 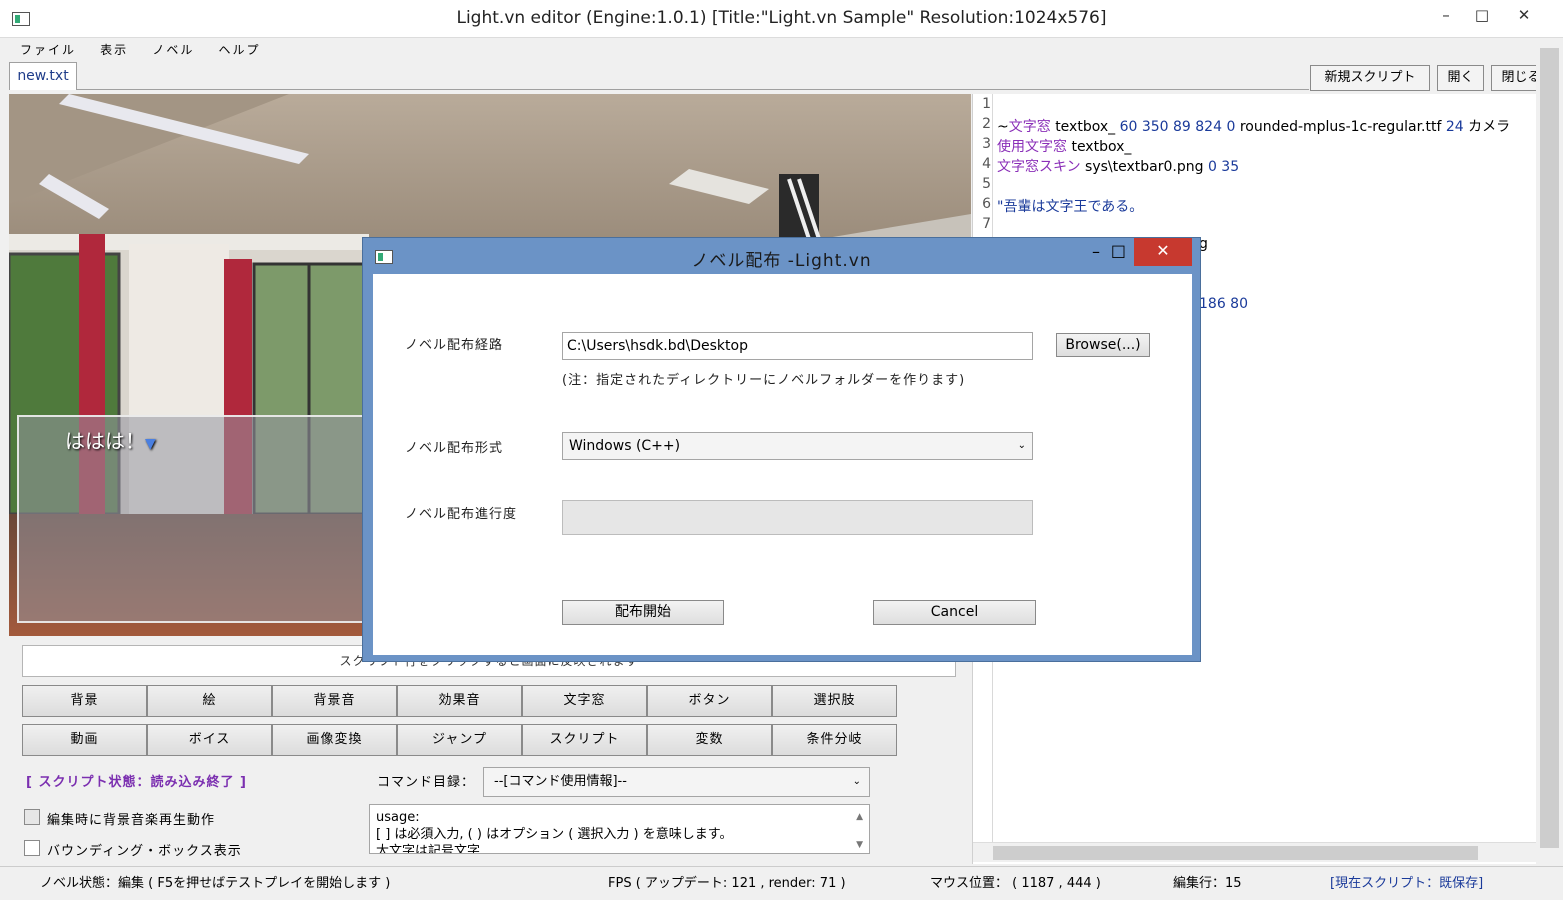 What do you see at coordinates (1370, 78) in the screenshot?
I see `new-script-button: 新規スクリプト` at bounding box center [1370, 78].